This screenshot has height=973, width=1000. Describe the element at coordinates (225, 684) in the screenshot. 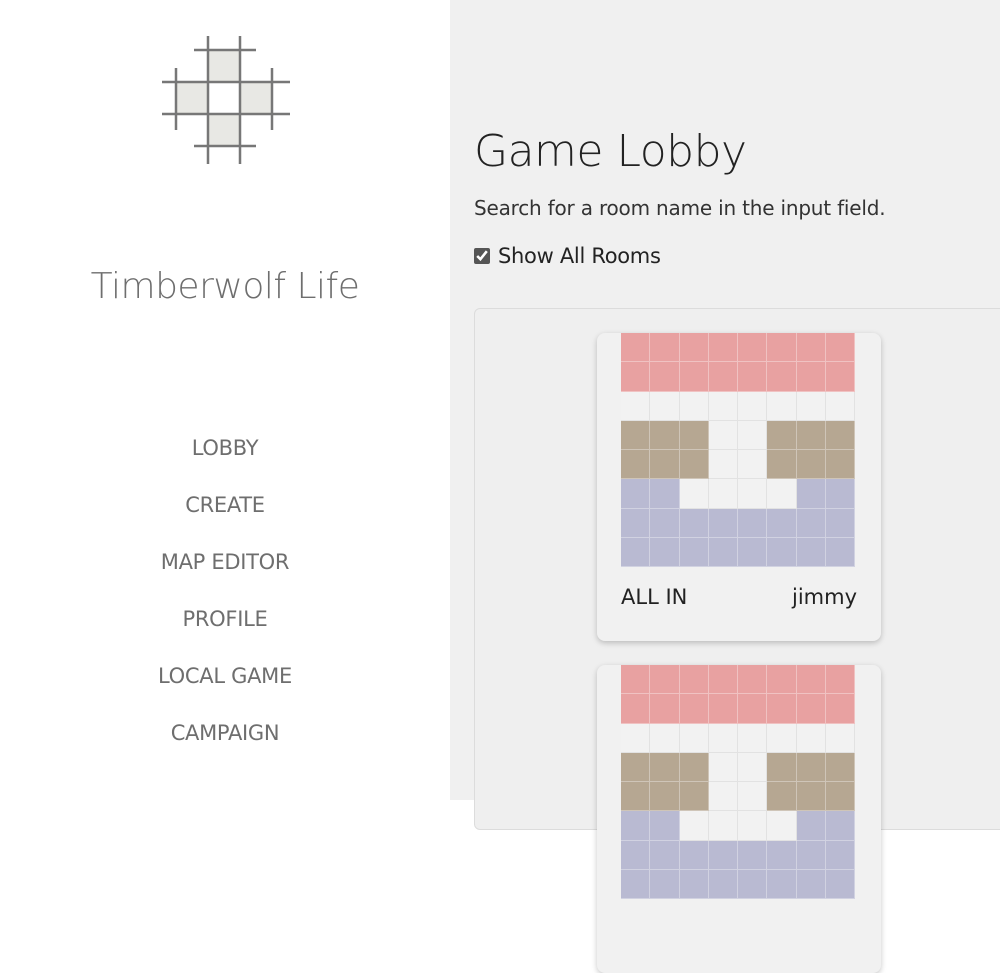

I see `nav-item-local-game: LOCAL GAME` at that location.